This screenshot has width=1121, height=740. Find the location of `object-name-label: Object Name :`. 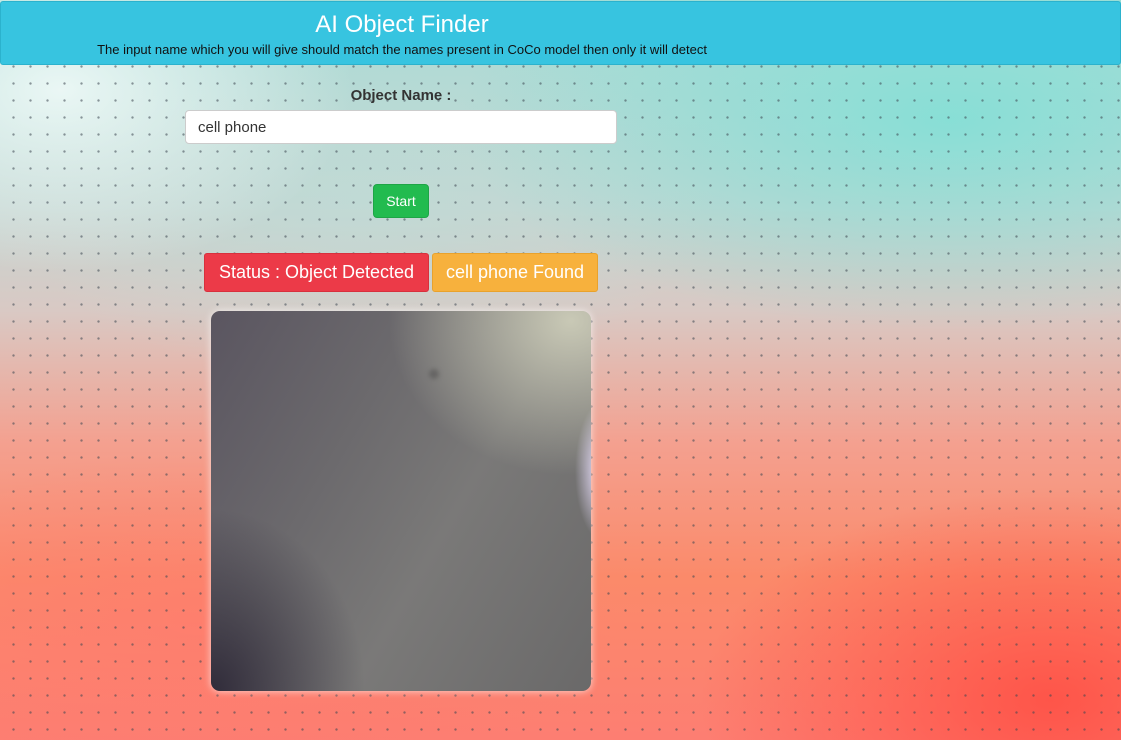

object-name-label: Object Name : is located at coordinates (401, 95).